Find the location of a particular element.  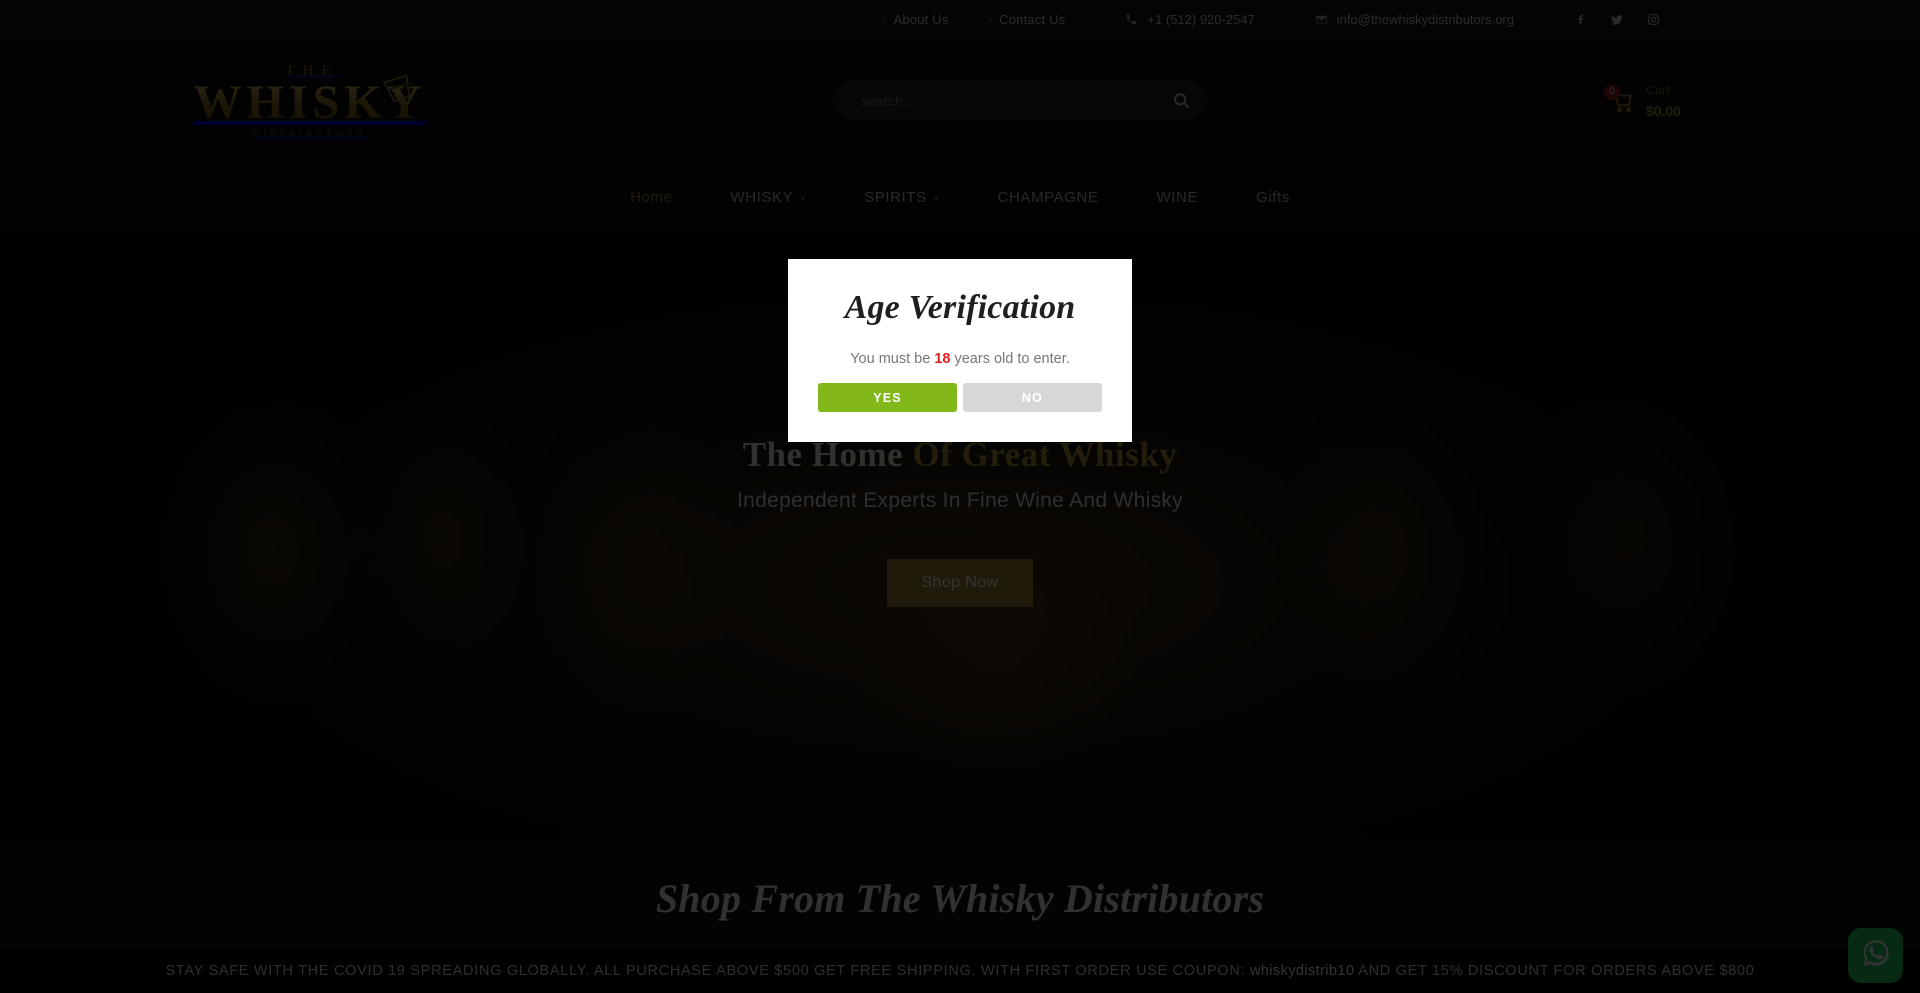

modal-title: Age Verification is located at coordinates (960, 307).